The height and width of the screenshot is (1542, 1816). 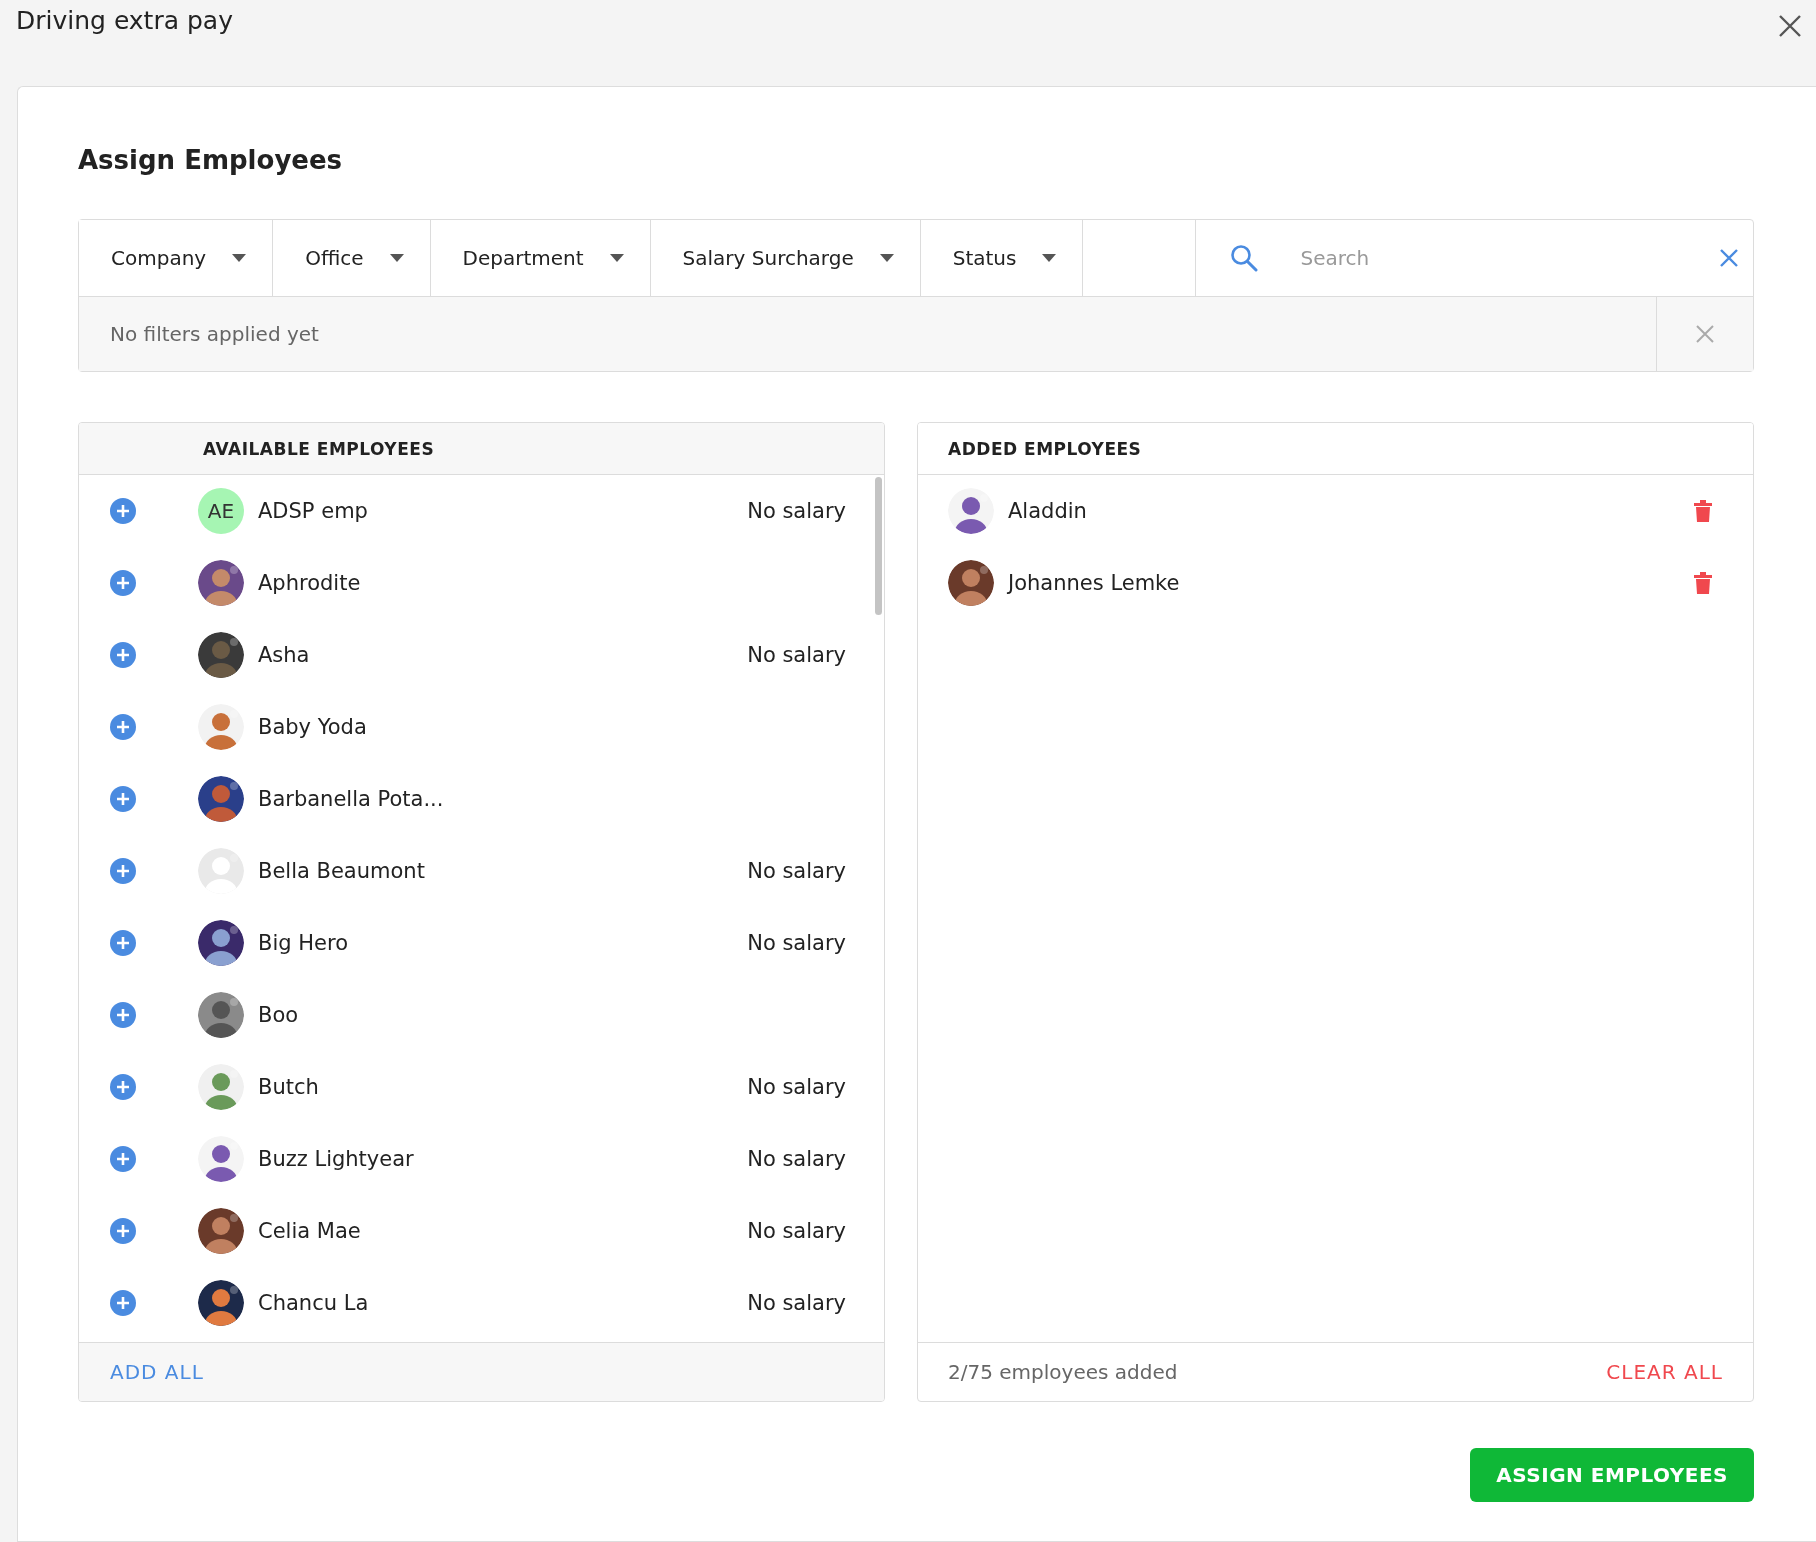 What do you see at coordinates (176, 258) in the screenshot?
I see `filter-dropdown: Company` at bounding box center [176, 258].